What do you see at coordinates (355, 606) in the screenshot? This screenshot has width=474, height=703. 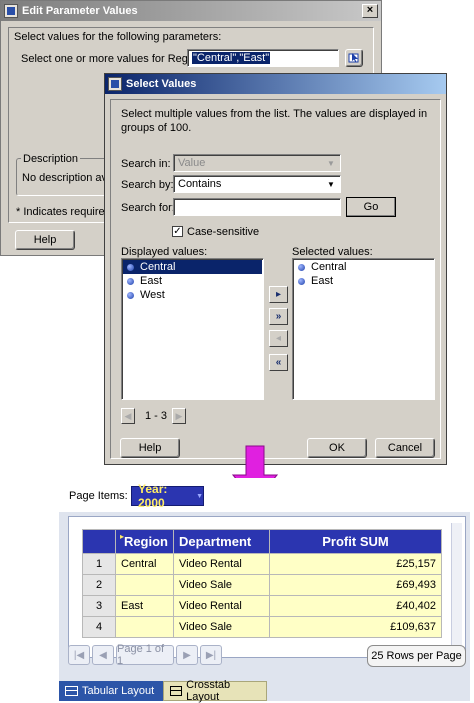 I see `profit-cell: £40,402` at bounding box center [355, 606].